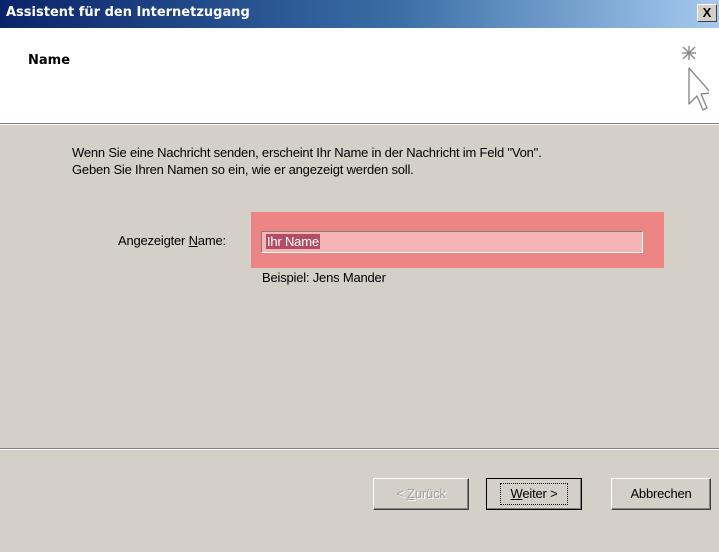 This screenshot has width=719, height=552. I want to click on page-title: Name, so click(49, 60).